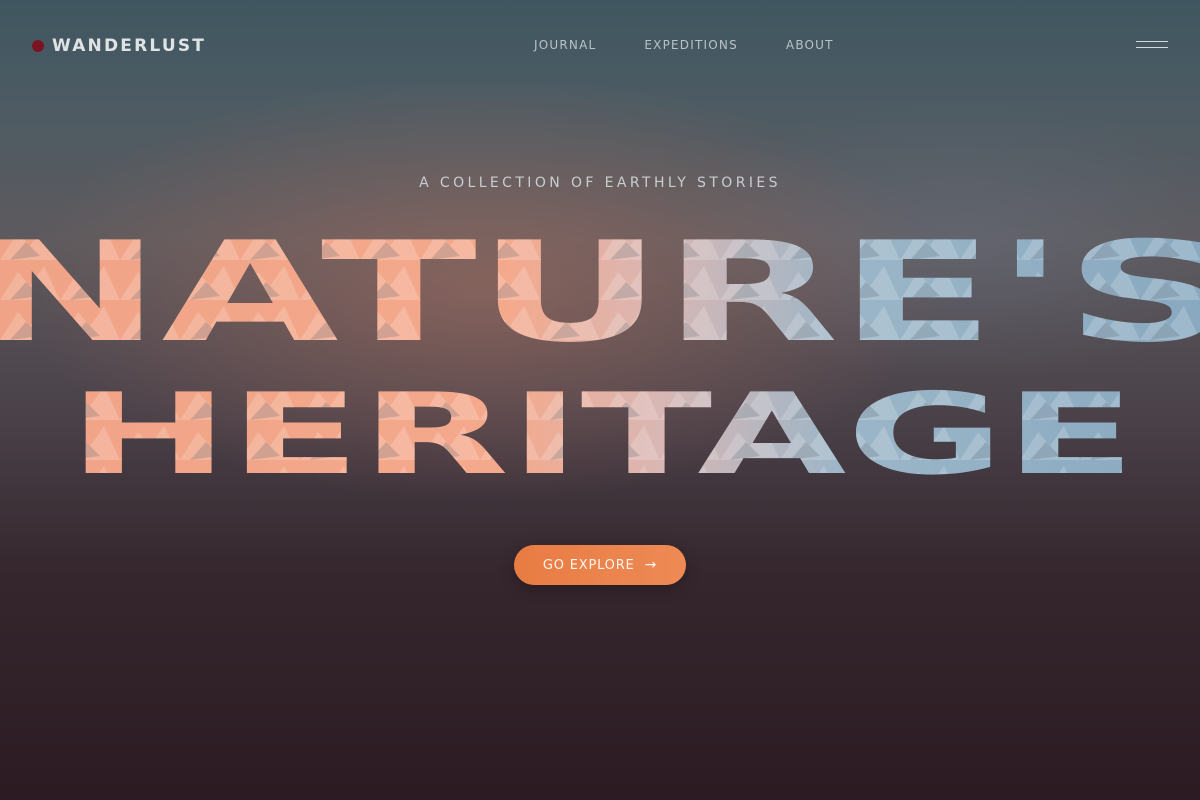 This screenshot has height=800, width=1200. I want to click on hamburger-menu-icon, so click(1152, 46).